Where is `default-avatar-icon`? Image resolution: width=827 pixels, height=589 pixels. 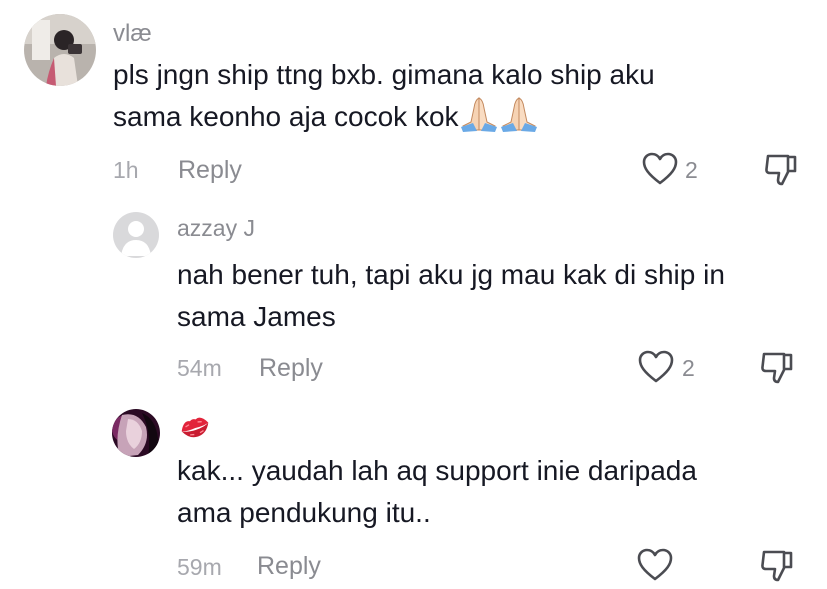 default-avatar-icon is located at coordinates (136, 235).